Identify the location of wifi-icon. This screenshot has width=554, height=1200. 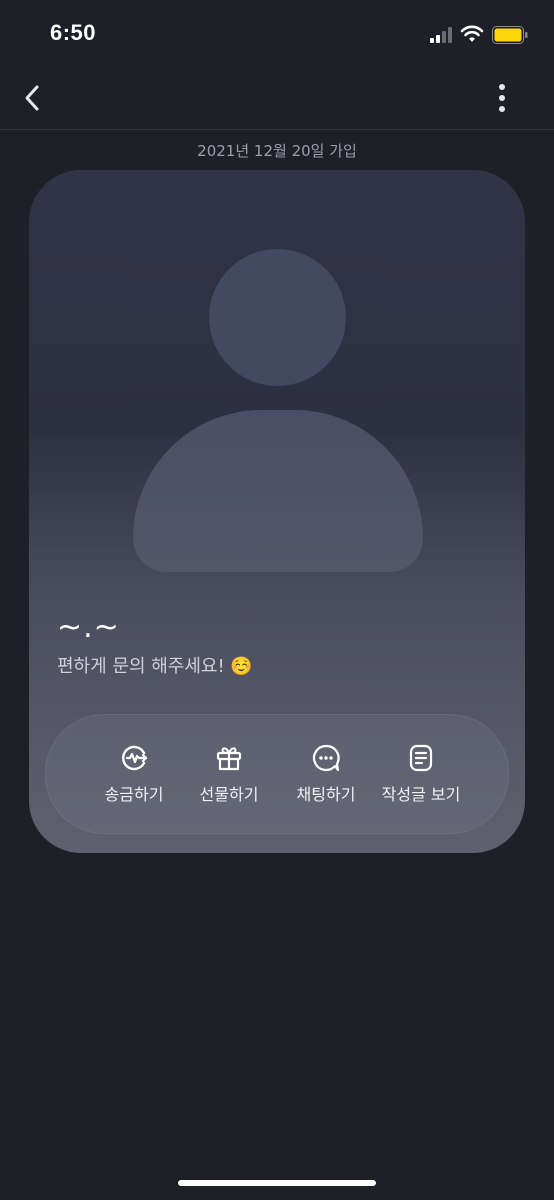
(472, 33).